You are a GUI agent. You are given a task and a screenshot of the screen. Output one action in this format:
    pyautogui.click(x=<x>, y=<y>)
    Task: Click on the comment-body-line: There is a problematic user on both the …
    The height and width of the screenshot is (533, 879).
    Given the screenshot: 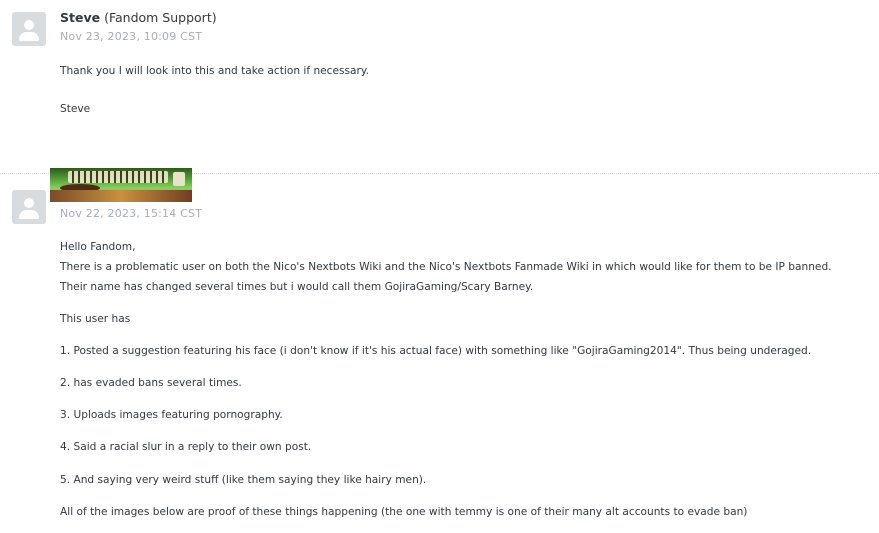 What is the action you would take?
    pyautogui.click(x=446, y=267)
    